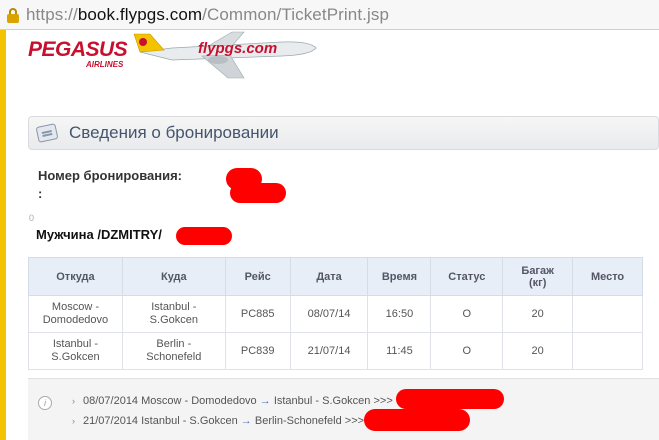  What do you see at coordinates (237, 48) in the screenshot?
I see `plane-livery-text: flypgs.com` at bounding box center [237, 48].